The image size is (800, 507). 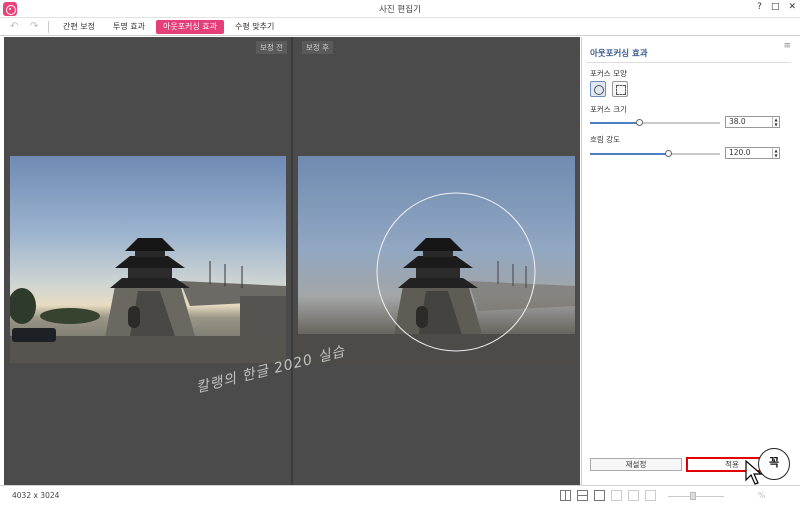 I want to click on focus-size-label: 포커스 크기, so click(x=608, y=109).